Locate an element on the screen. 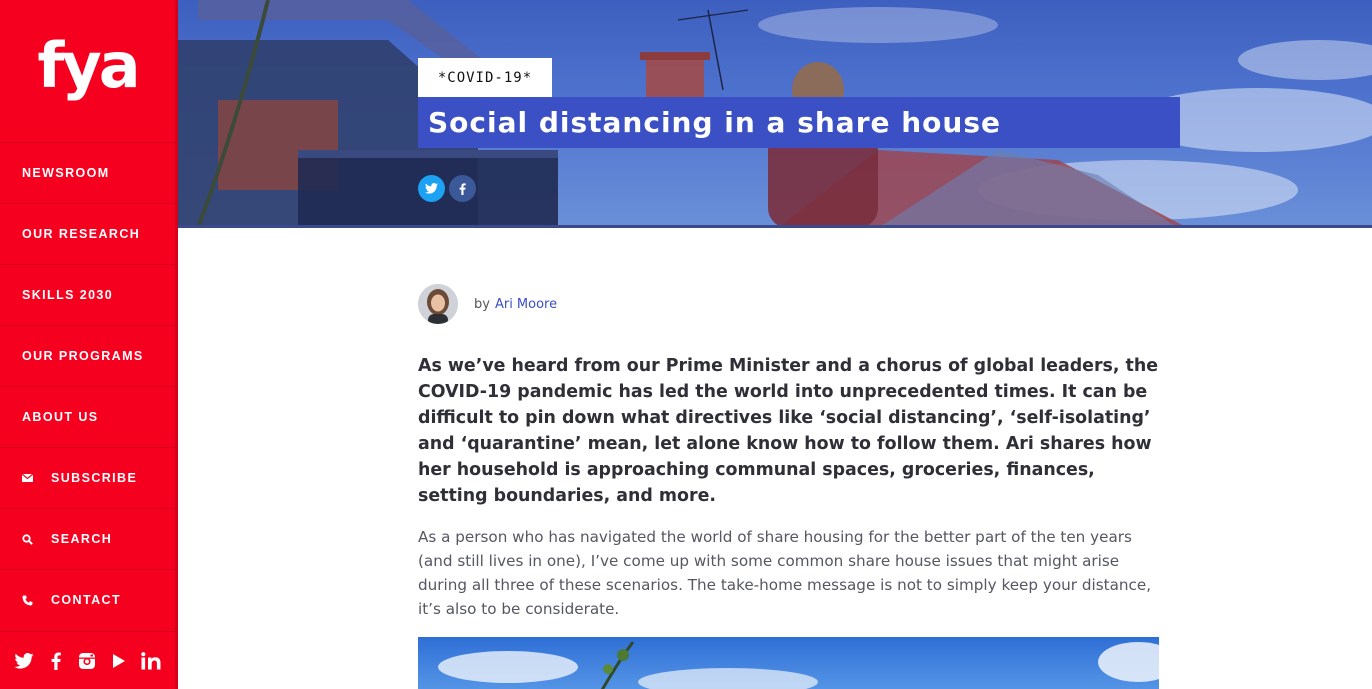 The height and width of the screenshot is (689, 1372). author-avatar is located at coordinates (438, 304).